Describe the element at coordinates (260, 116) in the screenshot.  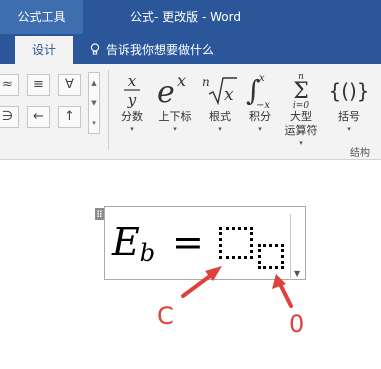
I see `integral-label: 积分` at that location.